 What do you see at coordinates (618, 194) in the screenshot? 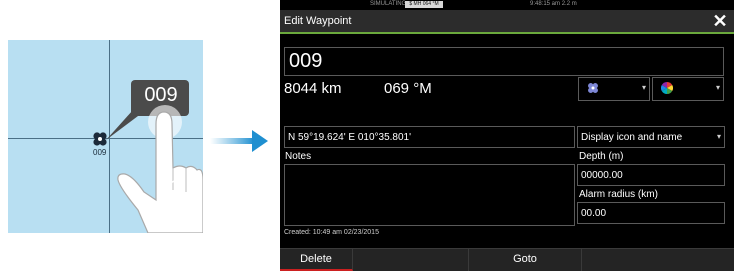
I see `alarm-radius-label: Alarm radius (km)` at bounding box center [618, 194].